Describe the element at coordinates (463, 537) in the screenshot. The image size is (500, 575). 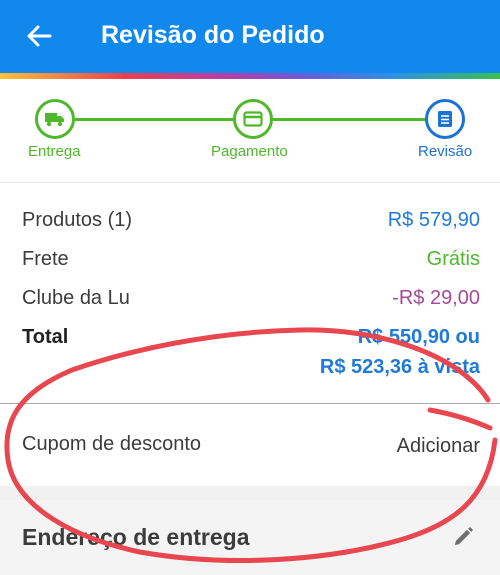
I see `pencil-icon` at that location.